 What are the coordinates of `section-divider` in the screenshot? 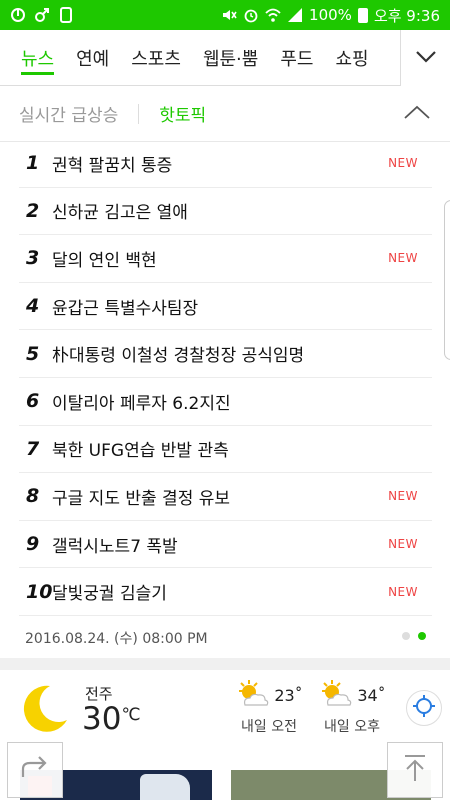 It's located at (225, 664).